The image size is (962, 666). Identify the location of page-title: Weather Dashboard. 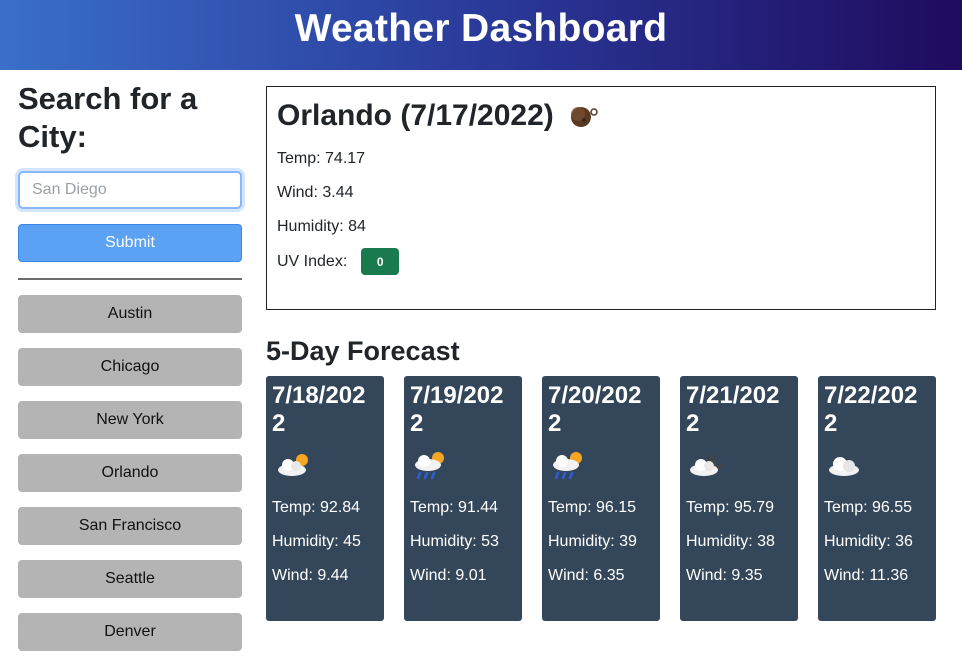
(481, 28).